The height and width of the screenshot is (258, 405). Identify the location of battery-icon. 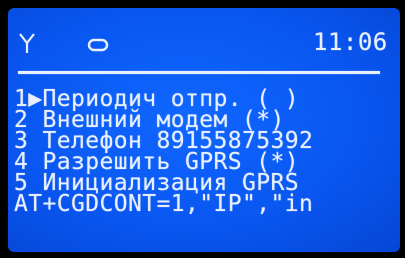
(98, 45).